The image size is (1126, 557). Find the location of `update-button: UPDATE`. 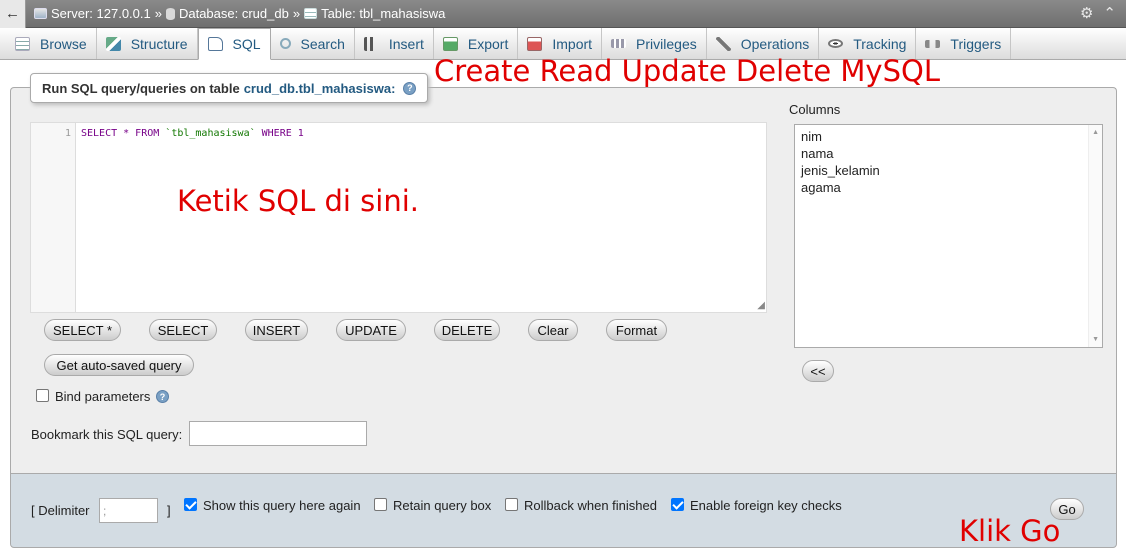

update-button: UPDATE is located at coordinates (371, 330).